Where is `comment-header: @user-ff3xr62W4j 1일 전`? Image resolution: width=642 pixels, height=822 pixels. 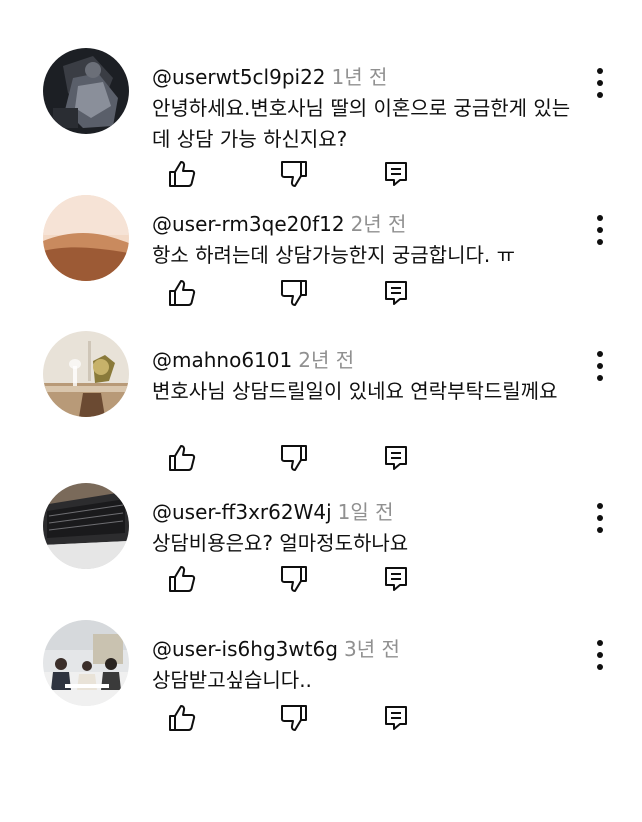
comment-header: @user-ff3xr62W4j 1일 전 is located at coordinates (273, 512).